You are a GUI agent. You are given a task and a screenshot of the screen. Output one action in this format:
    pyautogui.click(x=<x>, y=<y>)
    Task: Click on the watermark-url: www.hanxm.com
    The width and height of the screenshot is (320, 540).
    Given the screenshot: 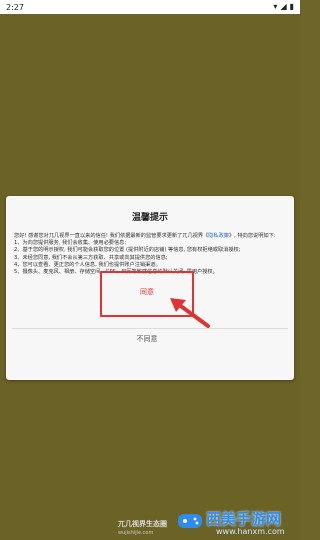 What is the action you would take?
    pyautogui.click(x=250, y=531)
    